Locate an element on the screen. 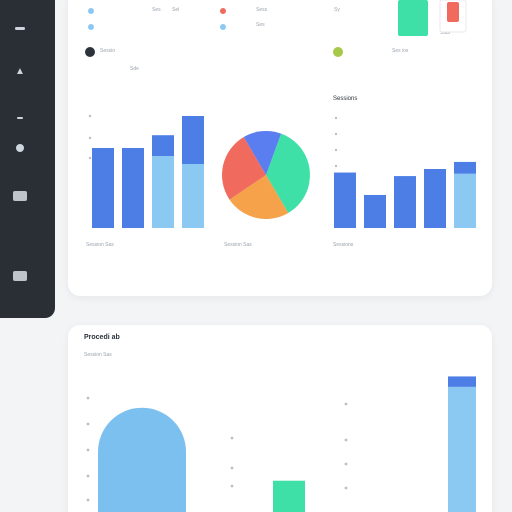  legend-dot-blue is located at coordinates (91, 11).